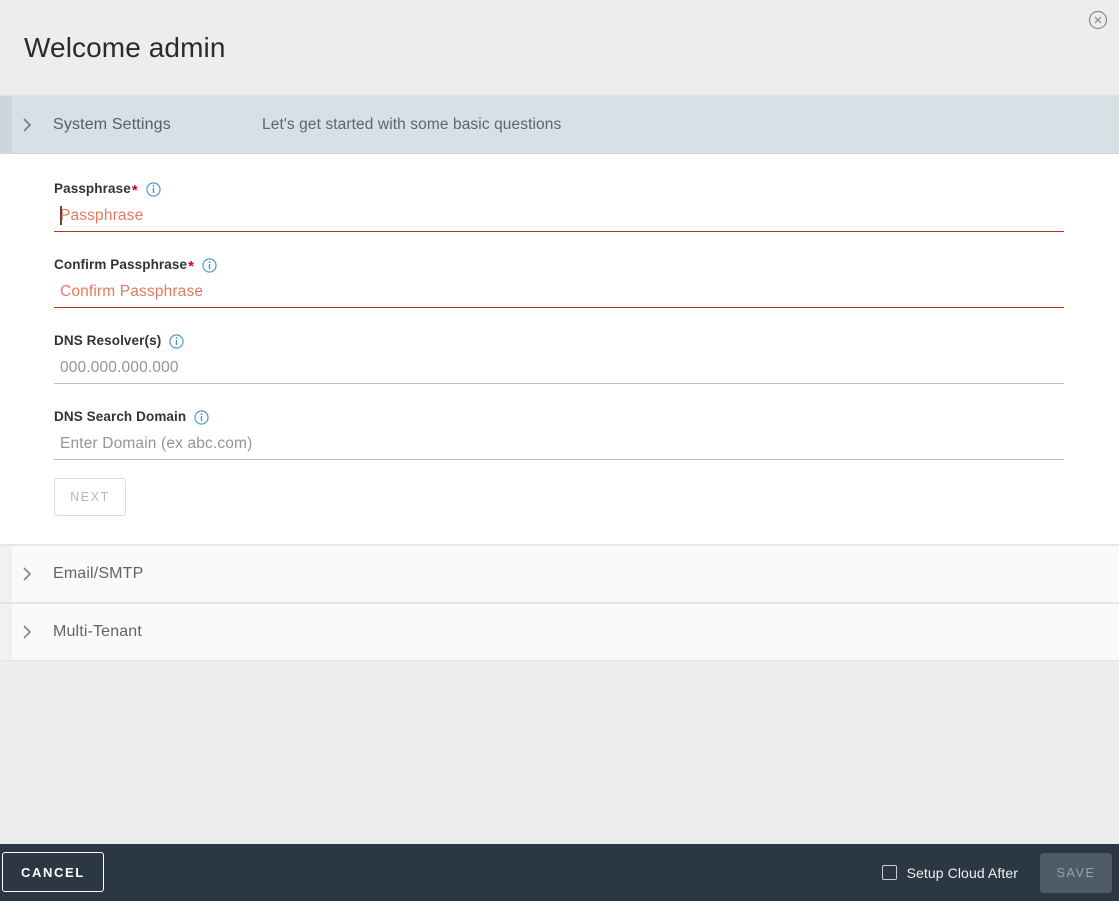 The width and height of the screenshot is (1119, 901). I want to click on passphrase-input, so click(559, 218).